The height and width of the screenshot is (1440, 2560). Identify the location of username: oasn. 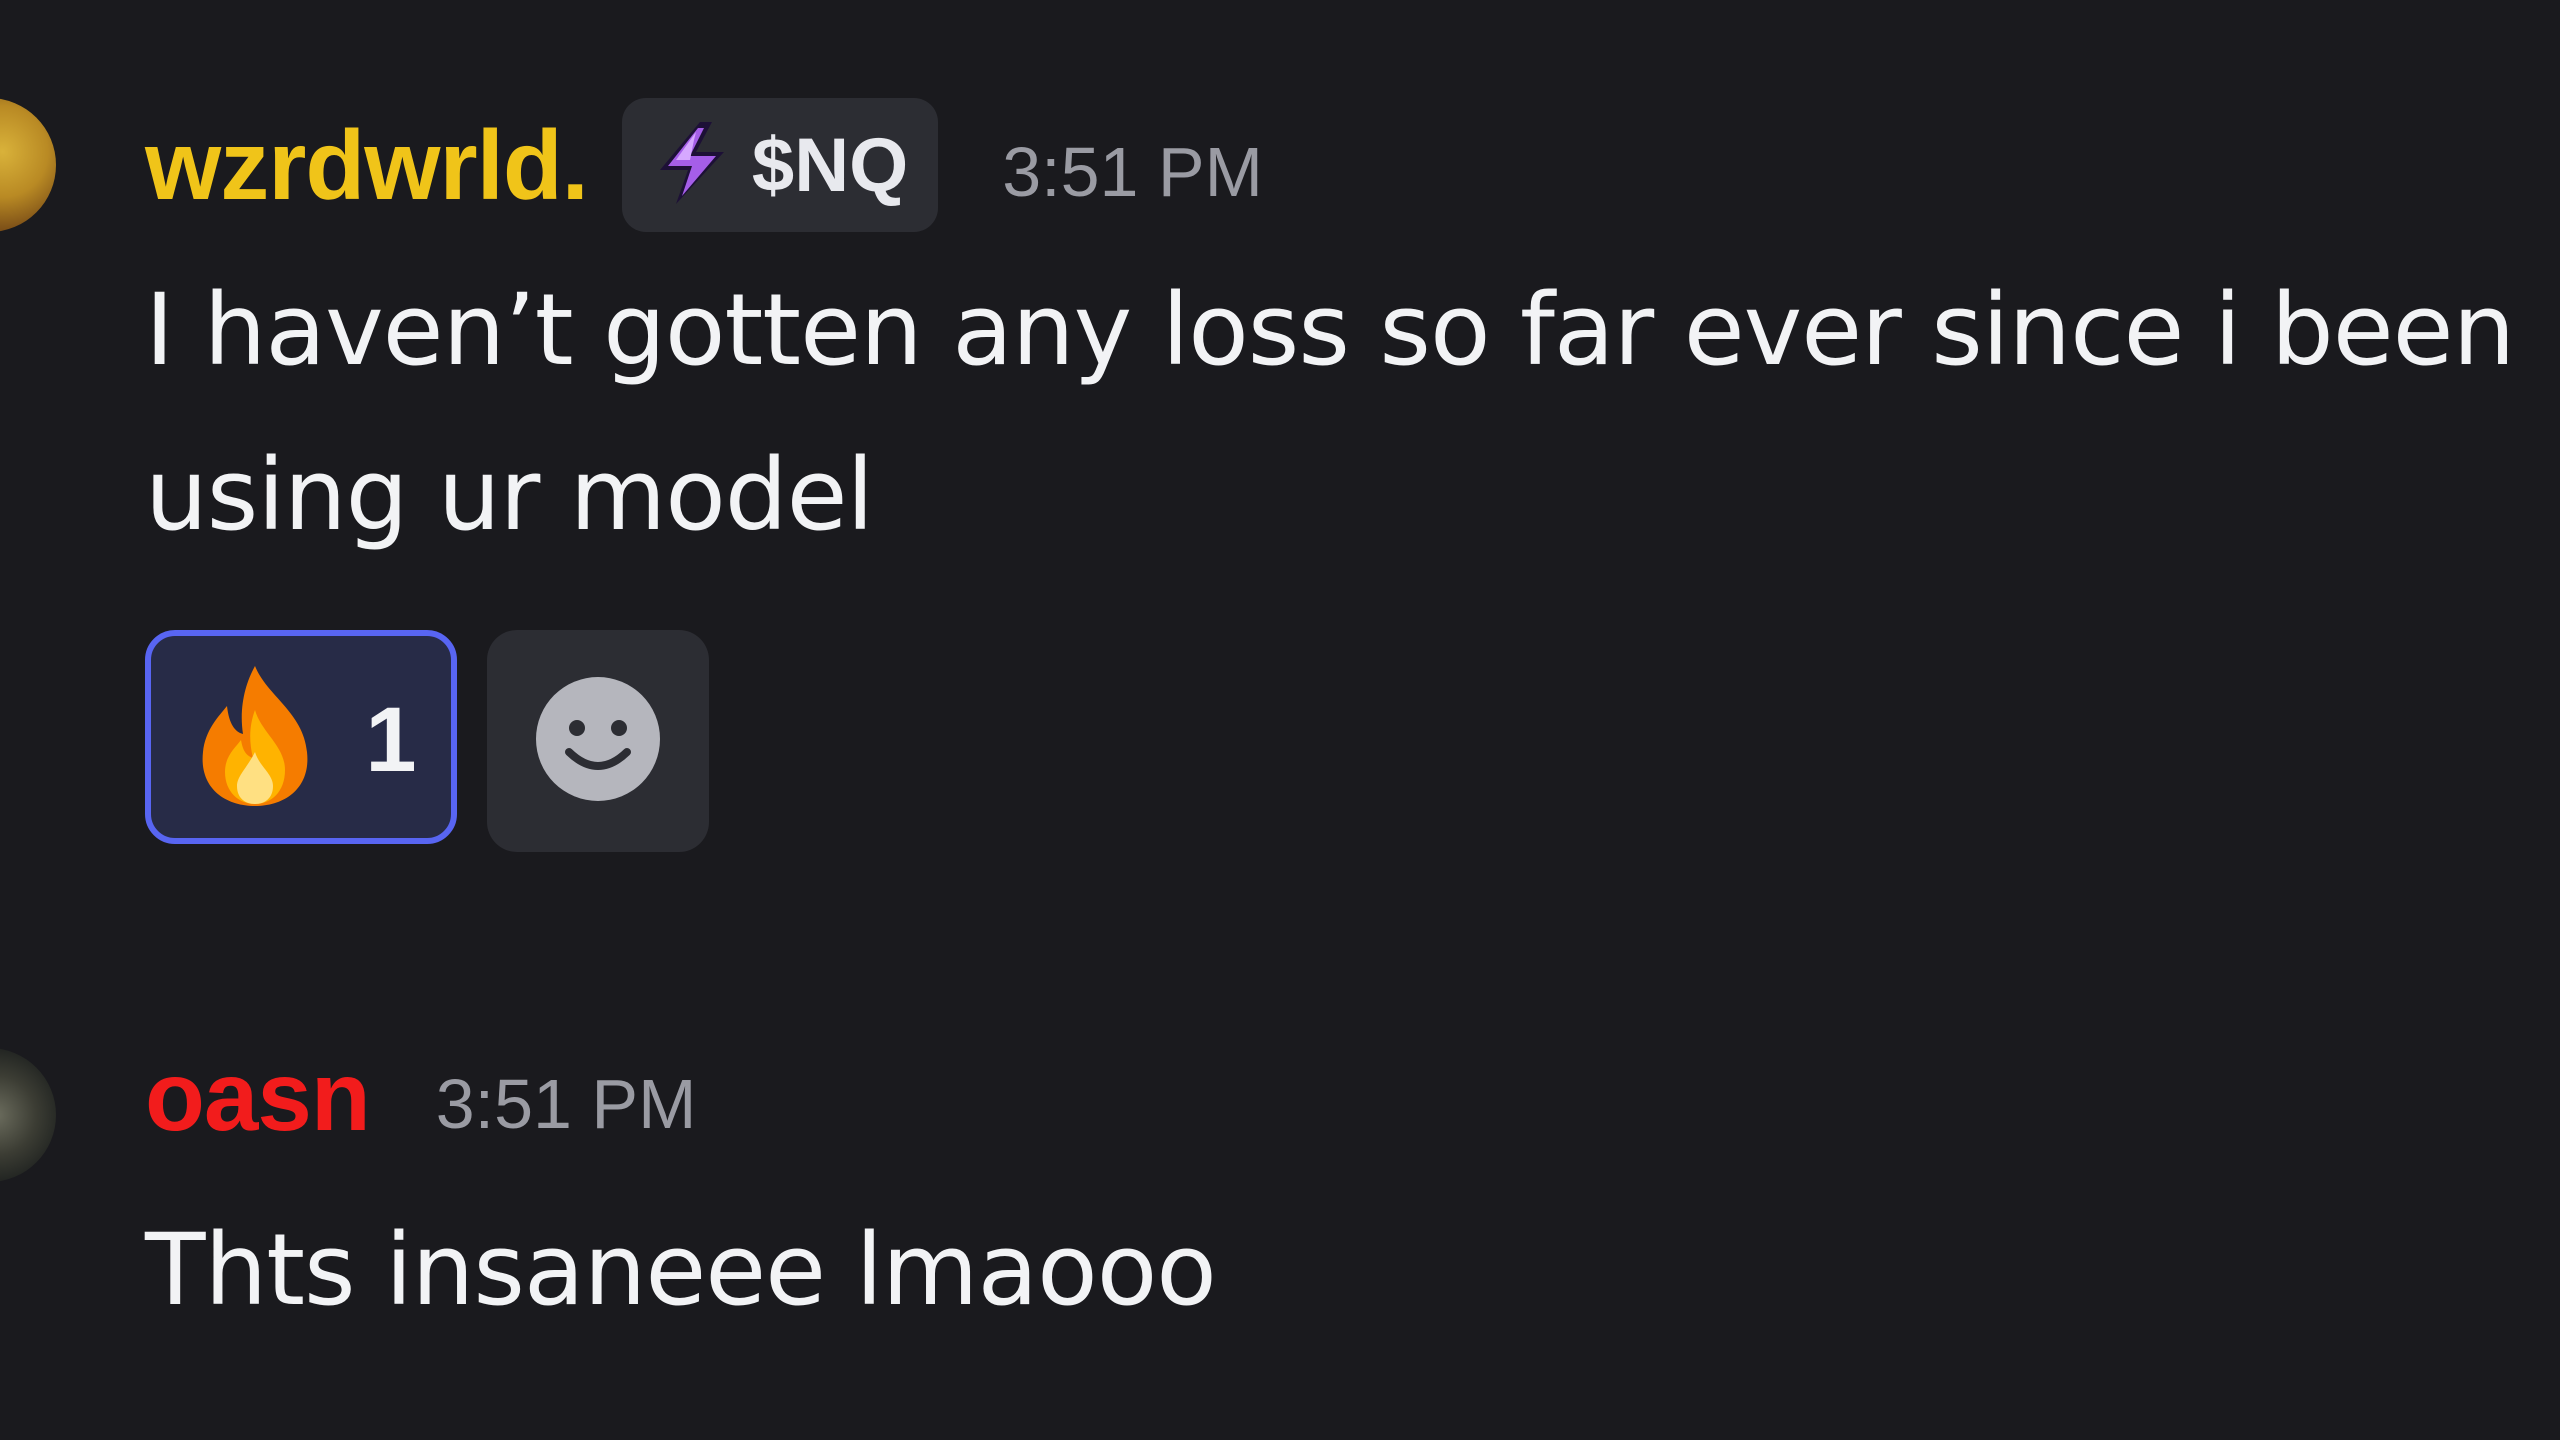
(258, 1096).